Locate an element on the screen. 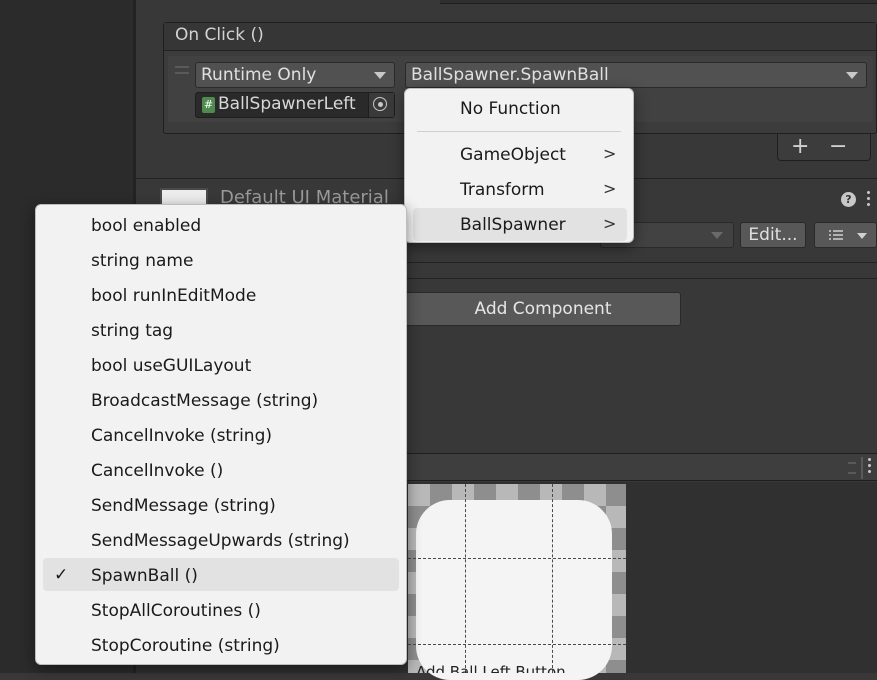 Image resolution: width=877 pixels, height=680 pixels. menu-item-ballspawner-label: BallSpawner is located at coordinates (513, 225).